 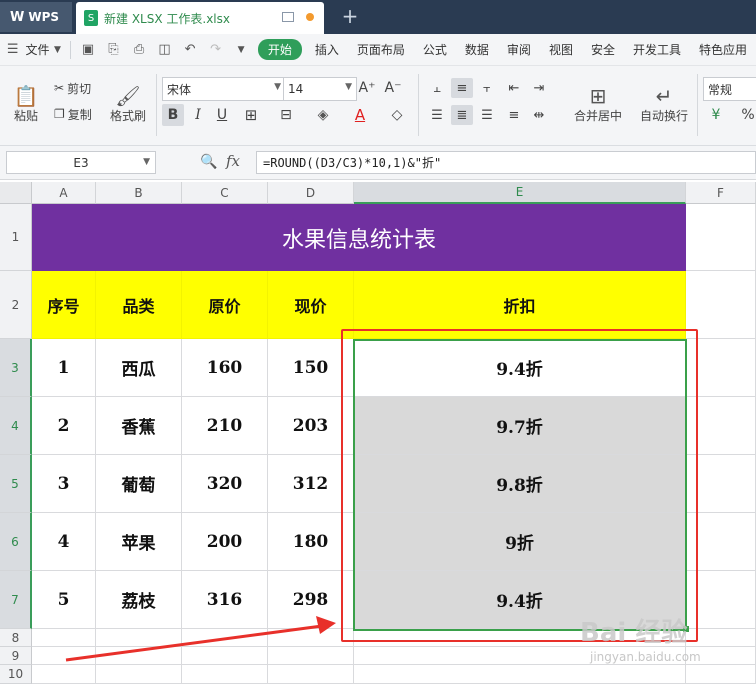 What do you see at coordinates (506, 162) in the screenshot?
I see `formula-input: =ROUND((D3/C3)*10,1)&"折"` at bounding box center [506, 162].